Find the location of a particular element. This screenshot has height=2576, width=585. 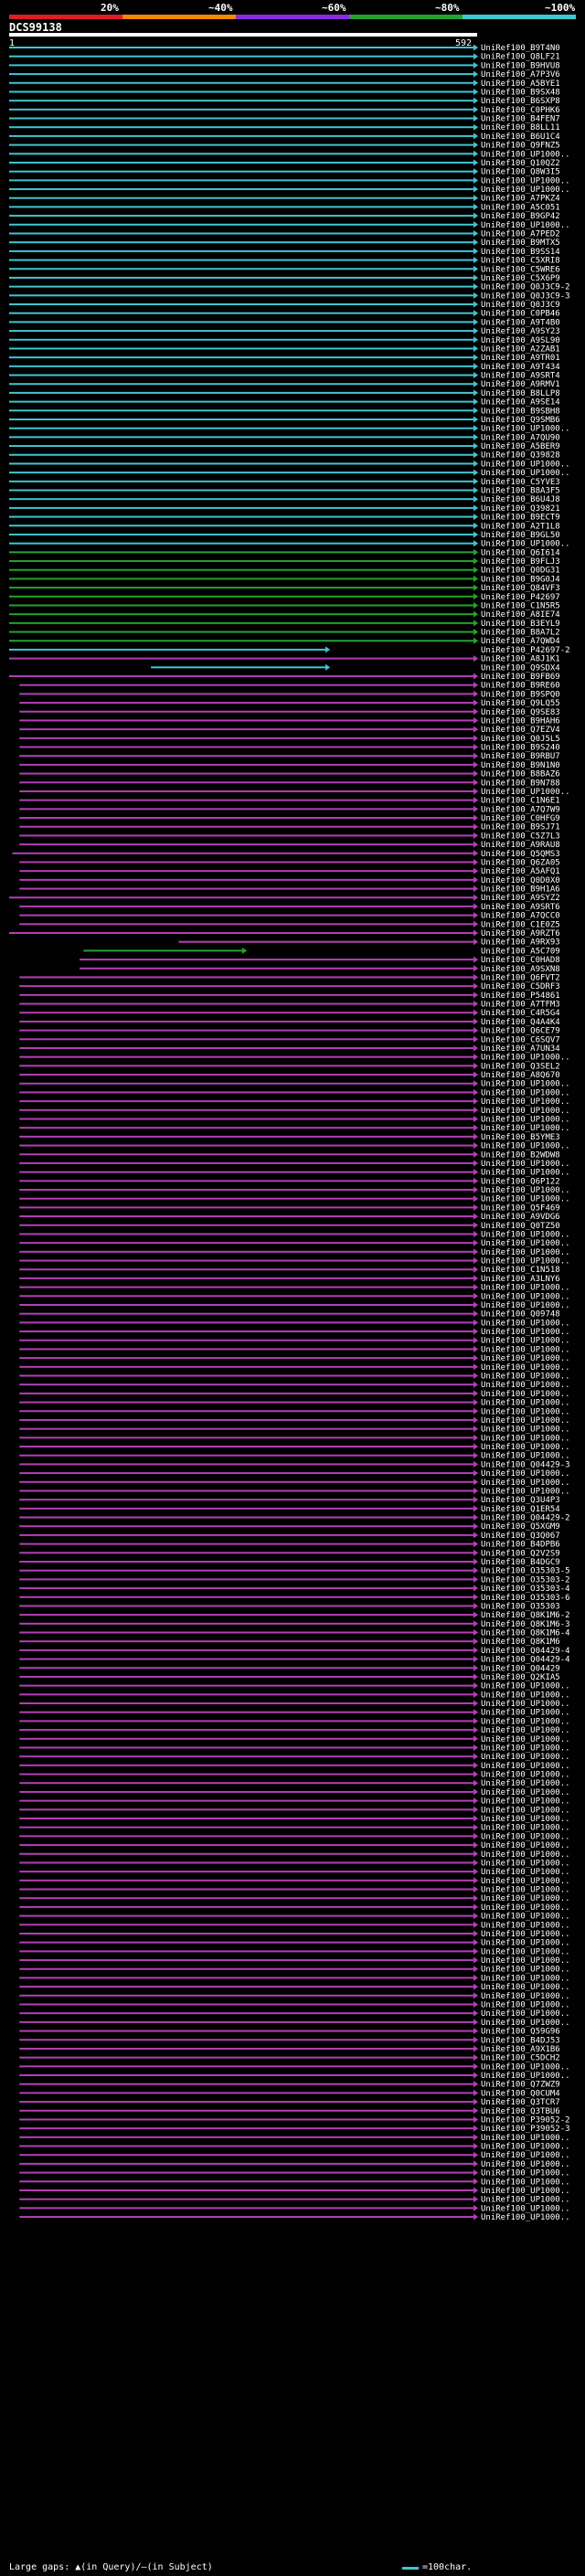

hit-label: UniRef100_C0HFG9 is located at coordinates (520, 818).